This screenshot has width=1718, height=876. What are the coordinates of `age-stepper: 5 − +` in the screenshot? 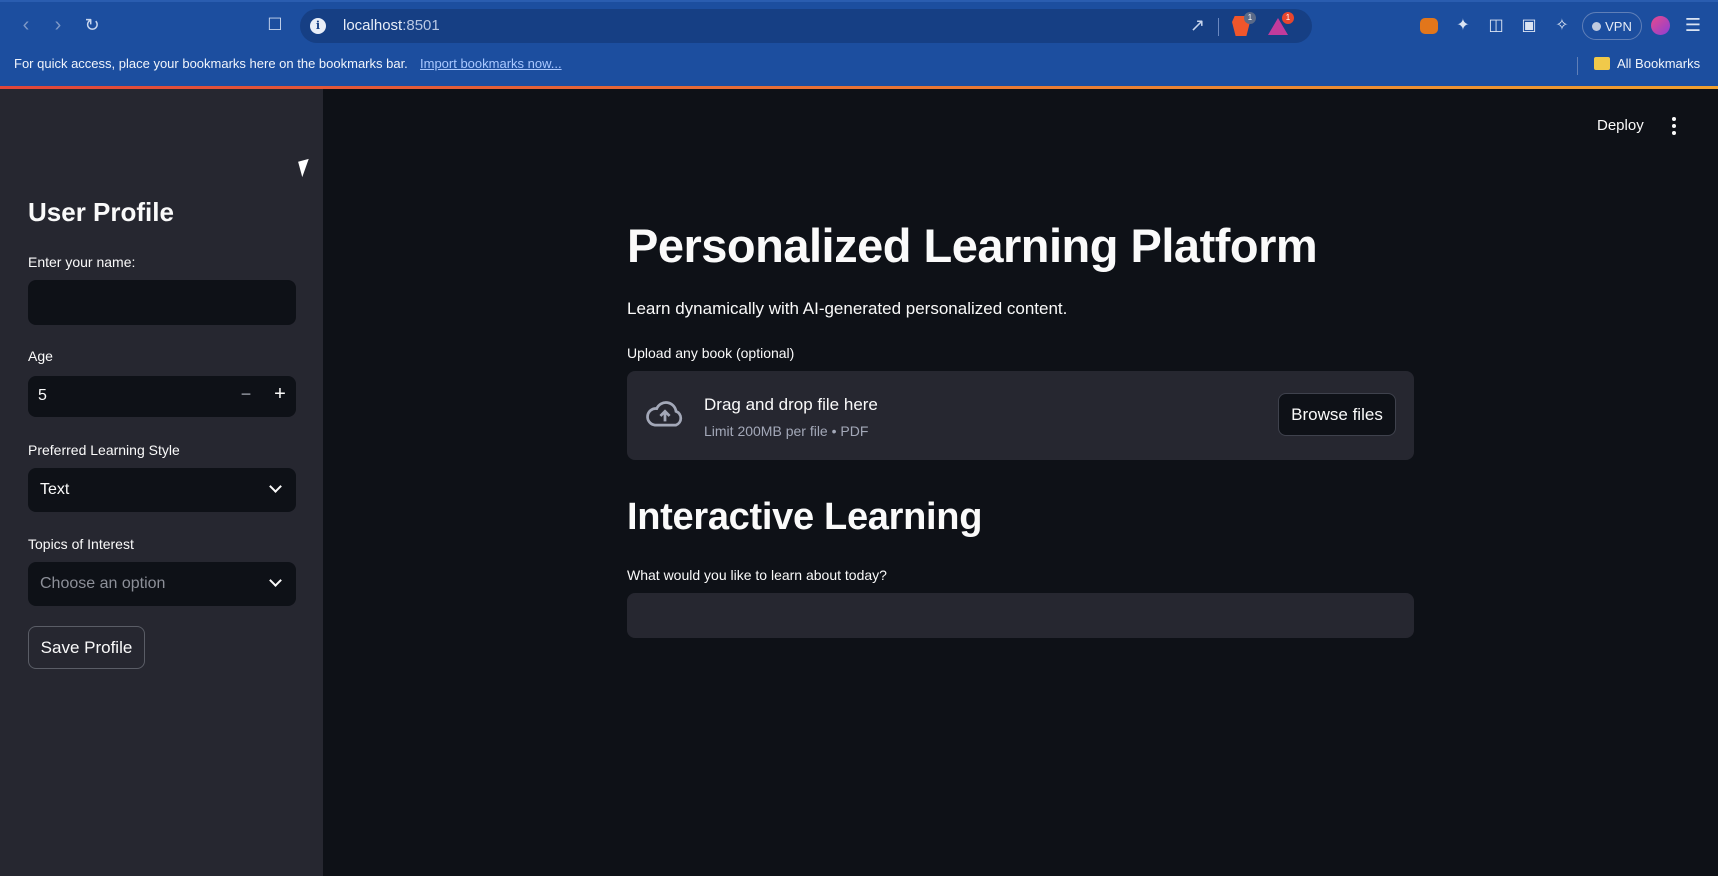 It's located at (162, 396).